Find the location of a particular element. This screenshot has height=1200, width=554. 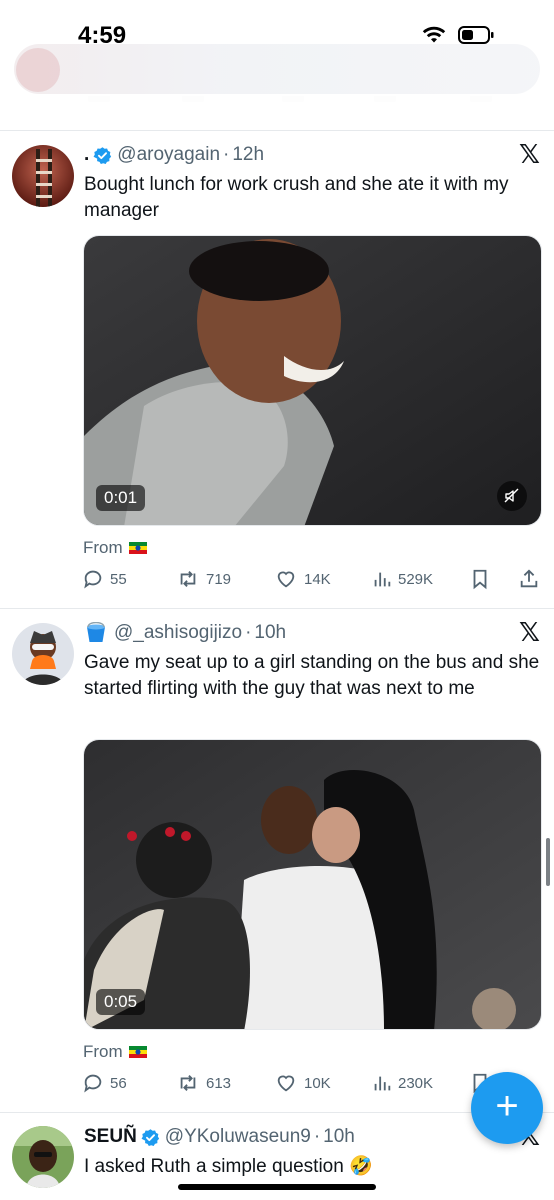

views-button: 529K is located at coordinates (402, 579).